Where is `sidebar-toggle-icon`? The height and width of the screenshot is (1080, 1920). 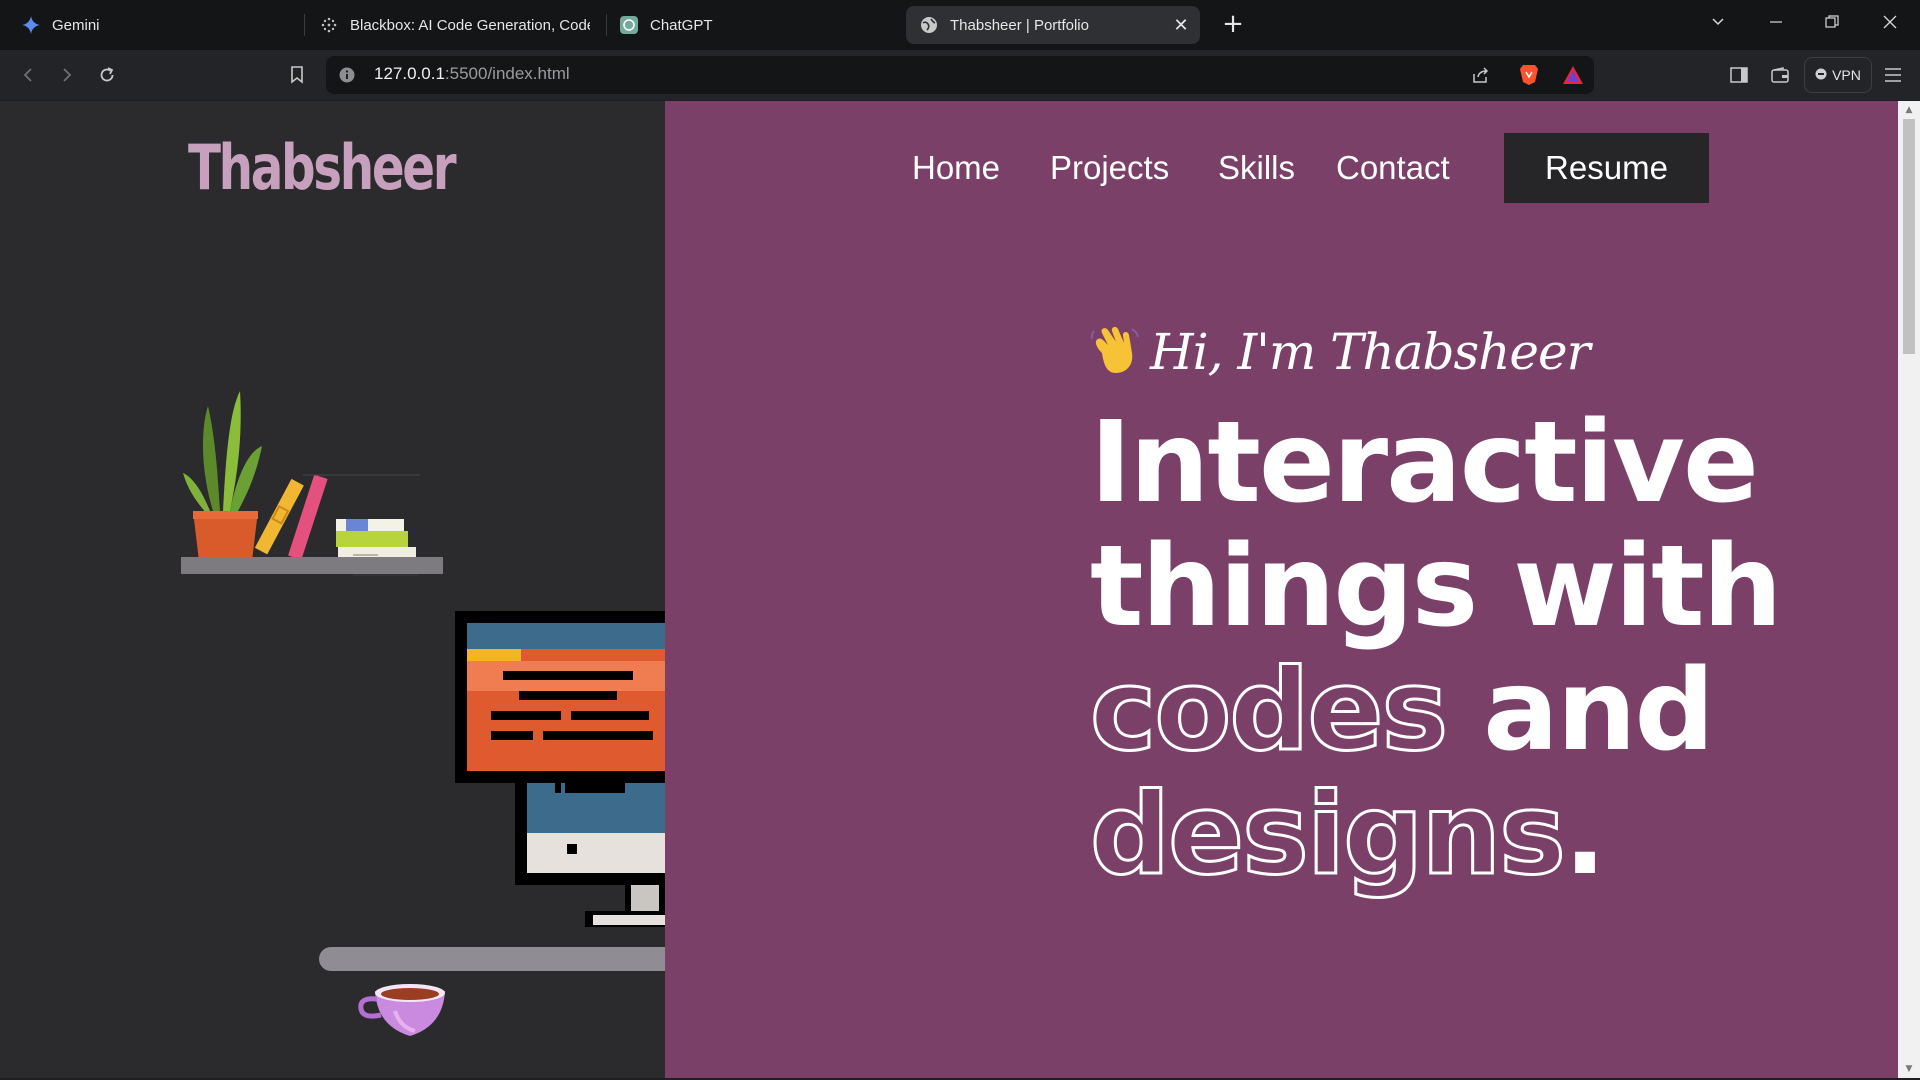 sidebar-toggle-icon is located at coordinates (1739, 75).